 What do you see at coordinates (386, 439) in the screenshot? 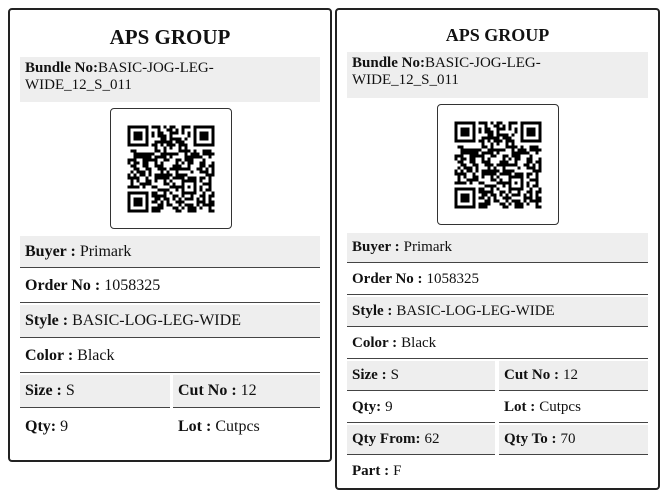
I see `qty-from-label: Qty From:` at bounding box center [386, 439].